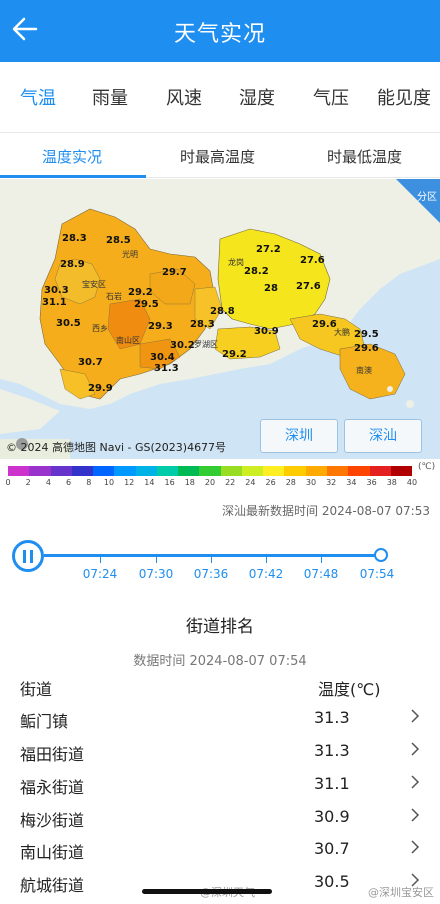  I want to click on app-header: 天气实况, so click(220, 31).